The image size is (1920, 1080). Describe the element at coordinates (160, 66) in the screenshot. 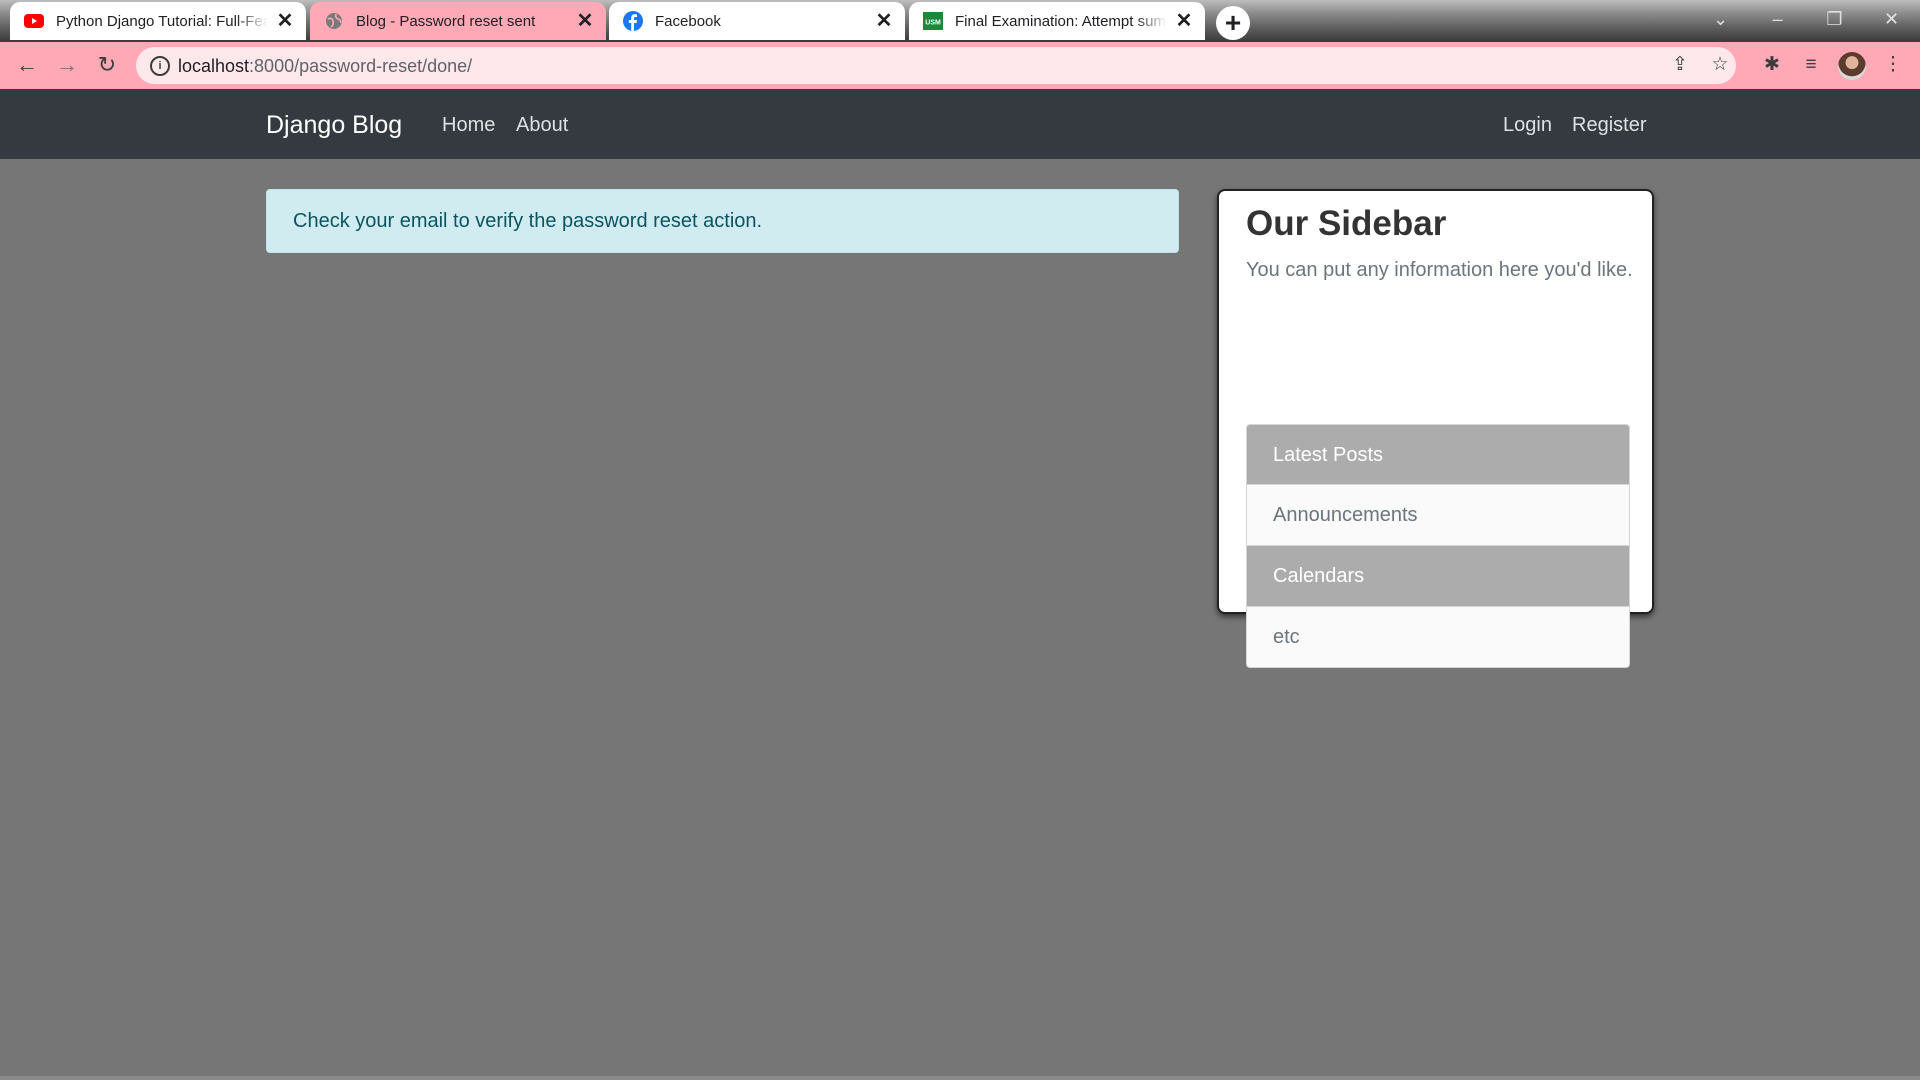

I see `site-info-icon: i` at that location.